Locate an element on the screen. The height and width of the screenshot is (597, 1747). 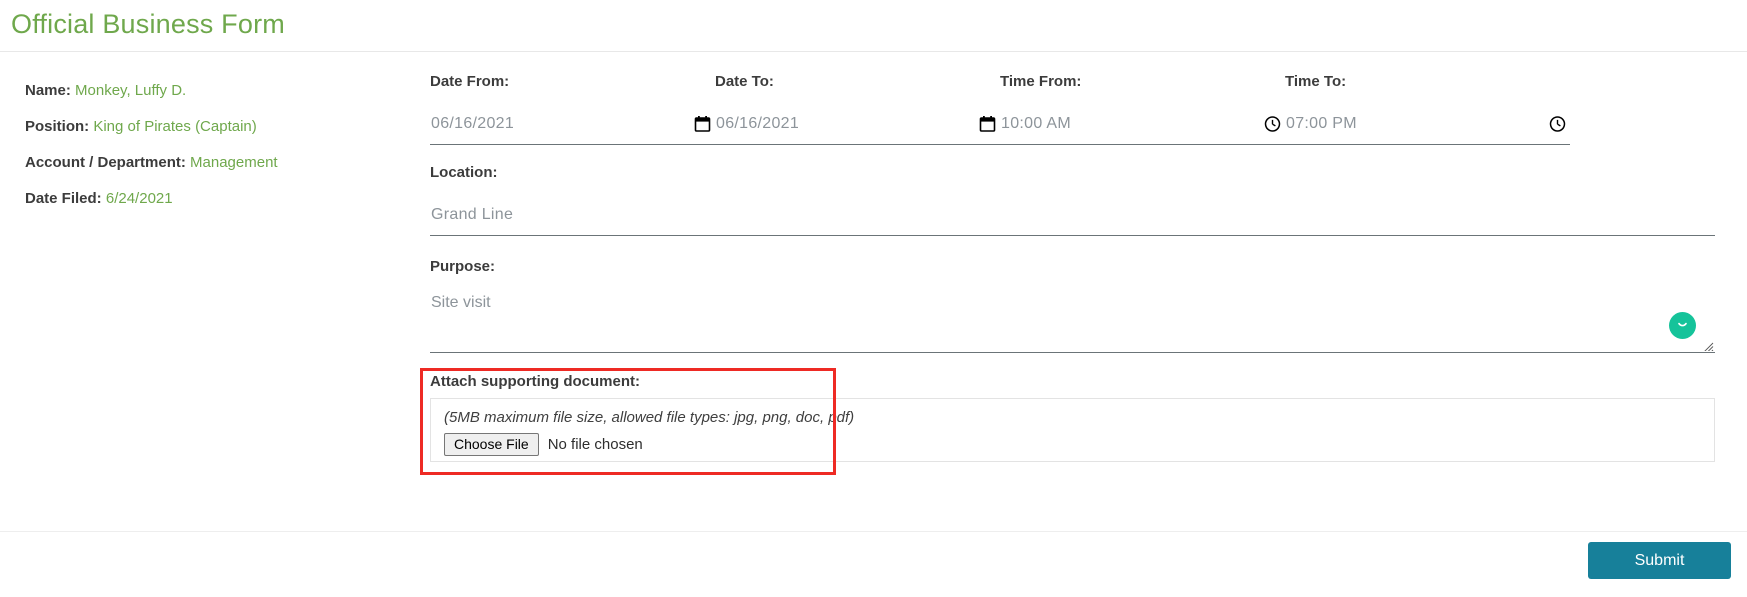
location-value: Grand Line is located at coordinates (472, 214).